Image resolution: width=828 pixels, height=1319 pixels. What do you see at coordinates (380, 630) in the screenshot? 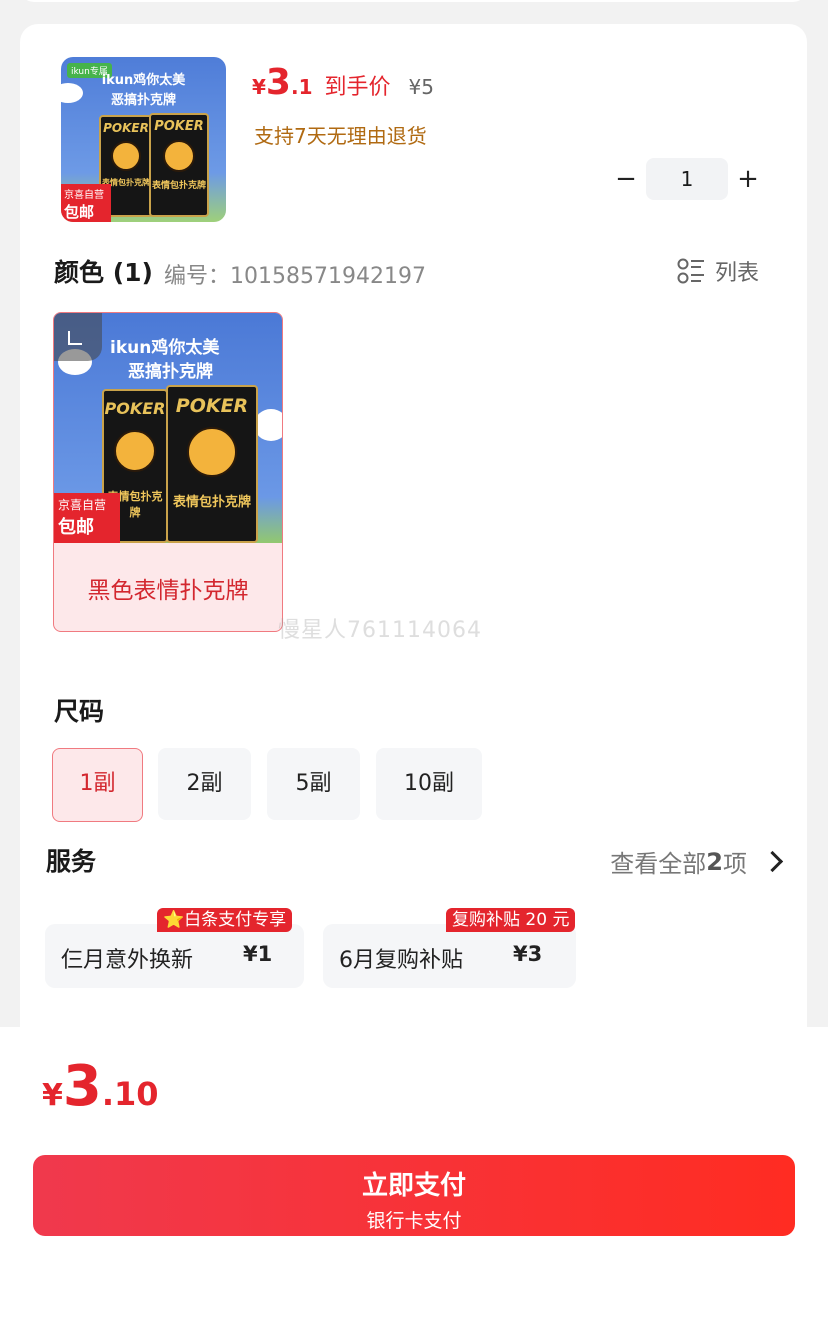
I see `watermark: 慢星人761114064` at bounding box center [380, 630].